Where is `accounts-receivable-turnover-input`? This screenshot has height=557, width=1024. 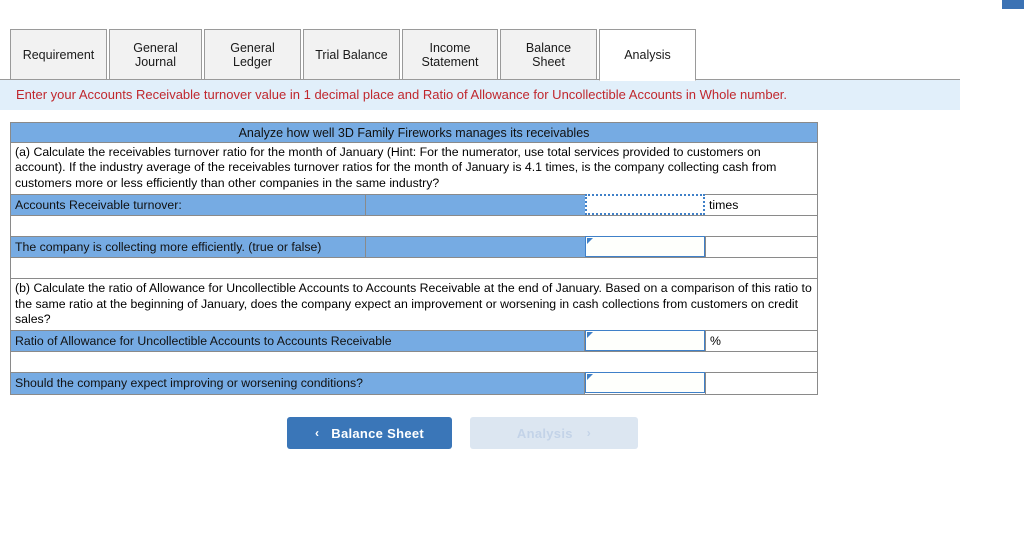
accounts-receivable-turnover-input is located at coordinates (645, 205).